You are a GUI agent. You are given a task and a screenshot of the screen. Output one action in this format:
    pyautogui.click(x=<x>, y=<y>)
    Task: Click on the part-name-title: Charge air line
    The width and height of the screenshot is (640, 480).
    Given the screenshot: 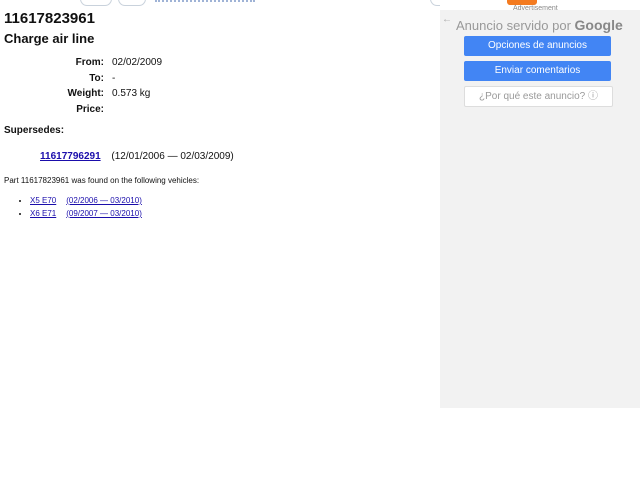 What is the action you would take?
    pyautogui.click(x=49, y=38)
    